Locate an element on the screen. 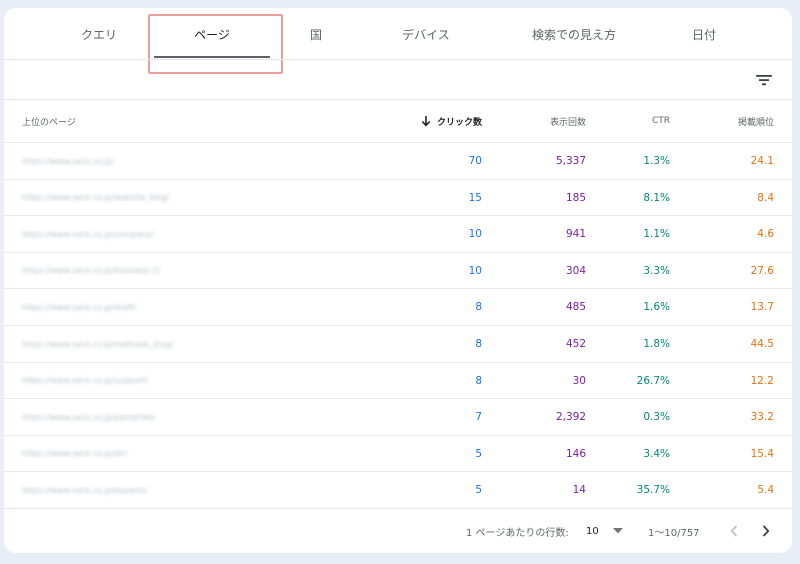 The width and height of the screenshot is (800, 564). clicks-value: 70 is located at coordinates (475, 161).